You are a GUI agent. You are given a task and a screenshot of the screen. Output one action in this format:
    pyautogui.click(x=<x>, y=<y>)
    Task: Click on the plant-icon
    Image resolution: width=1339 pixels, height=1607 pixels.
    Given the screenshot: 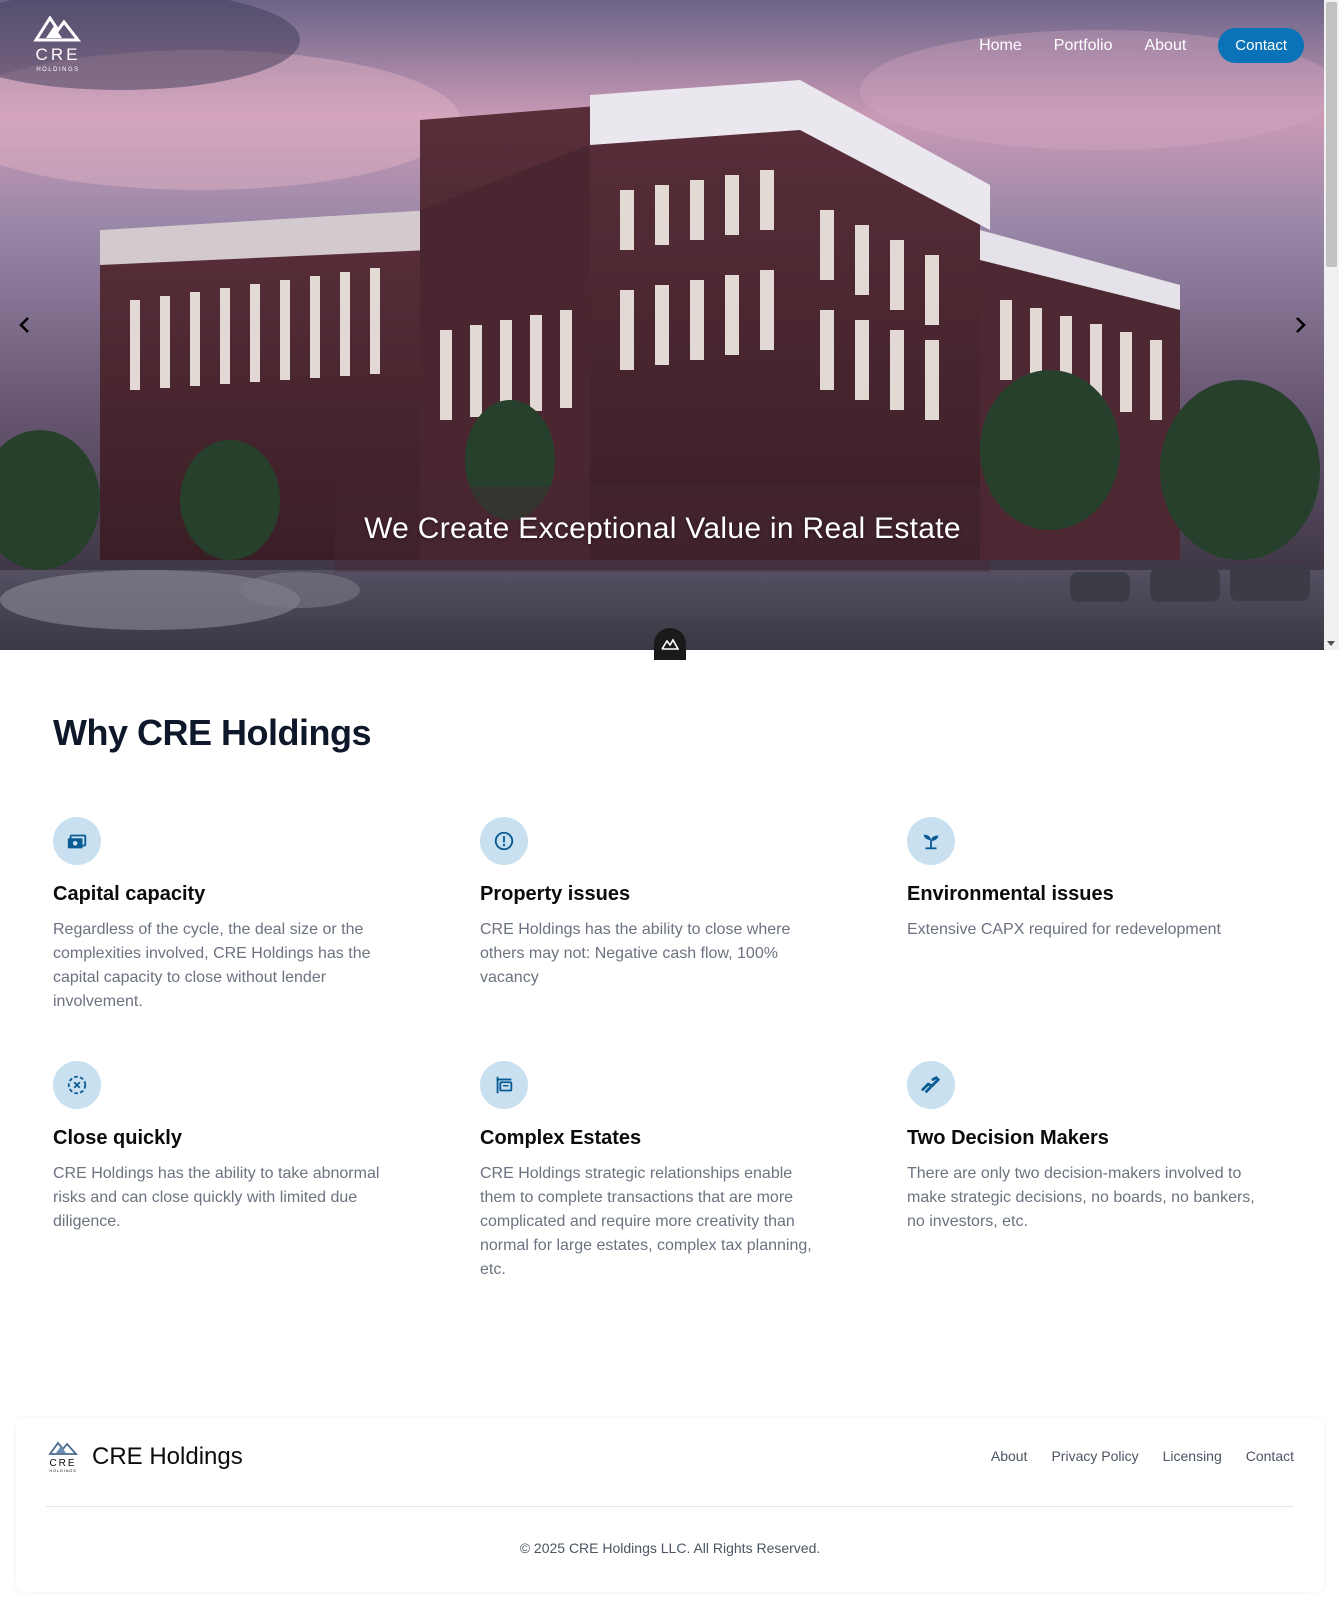 What is the action you would take?
    pyautogui.click(x=931, y=842)
    